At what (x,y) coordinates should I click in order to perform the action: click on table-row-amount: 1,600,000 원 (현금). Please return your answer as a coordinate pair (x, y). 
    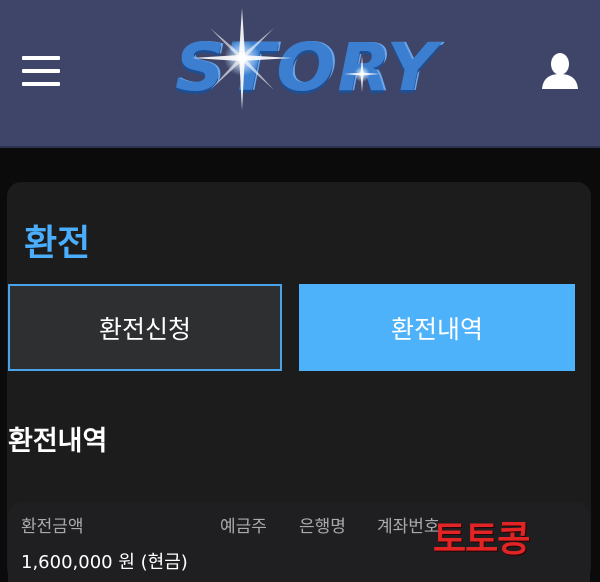
    Looking at the image, I should click on (104, 562).